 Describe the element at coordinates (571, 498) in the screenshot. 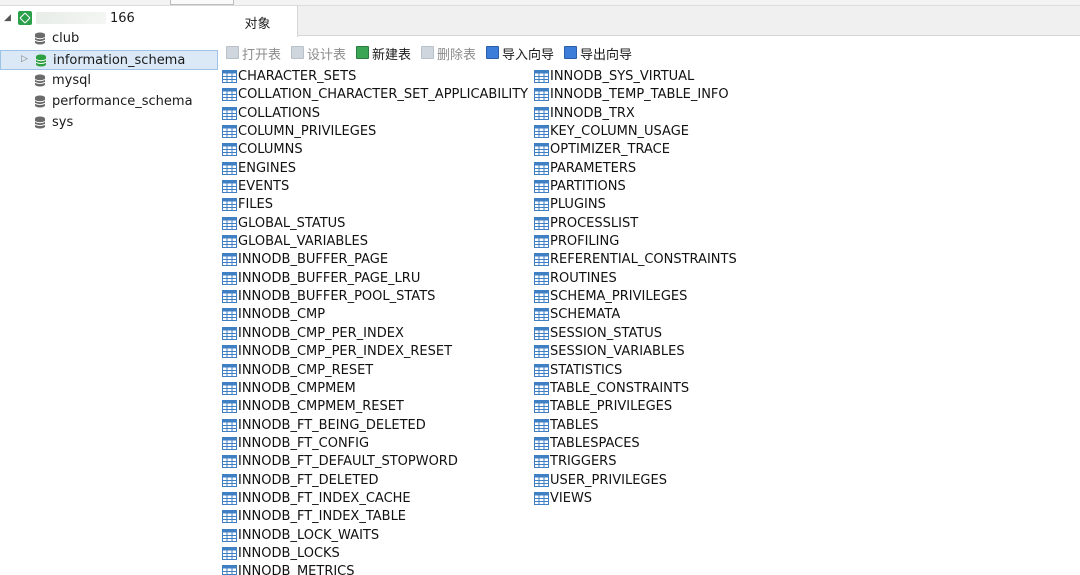

I see `table-name: VIEWS` at that location.